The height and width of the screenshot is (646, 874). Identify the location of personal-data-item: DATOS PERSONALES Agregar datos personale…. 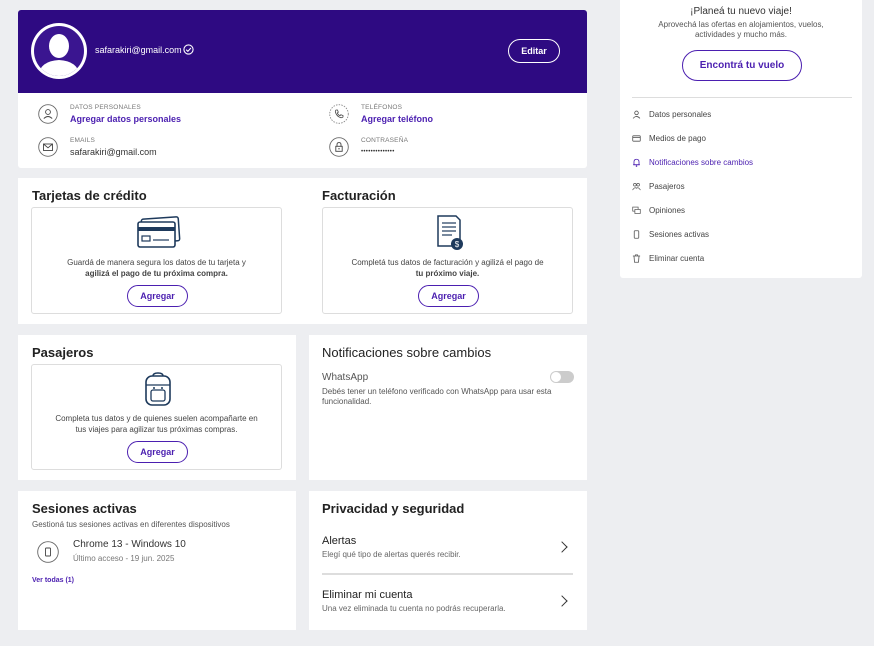
(163, 116).